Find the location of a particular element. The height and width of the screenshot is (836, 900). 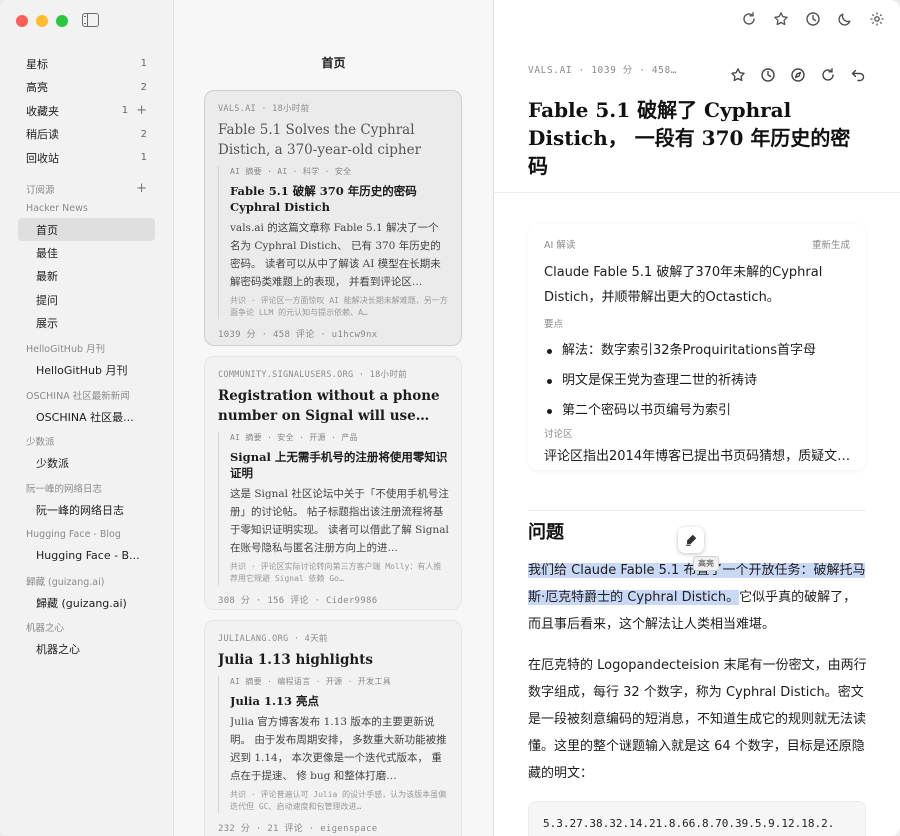

feed-item-hellogithub: HelloGitHub 月刊 is located at coordinates (86, 369).